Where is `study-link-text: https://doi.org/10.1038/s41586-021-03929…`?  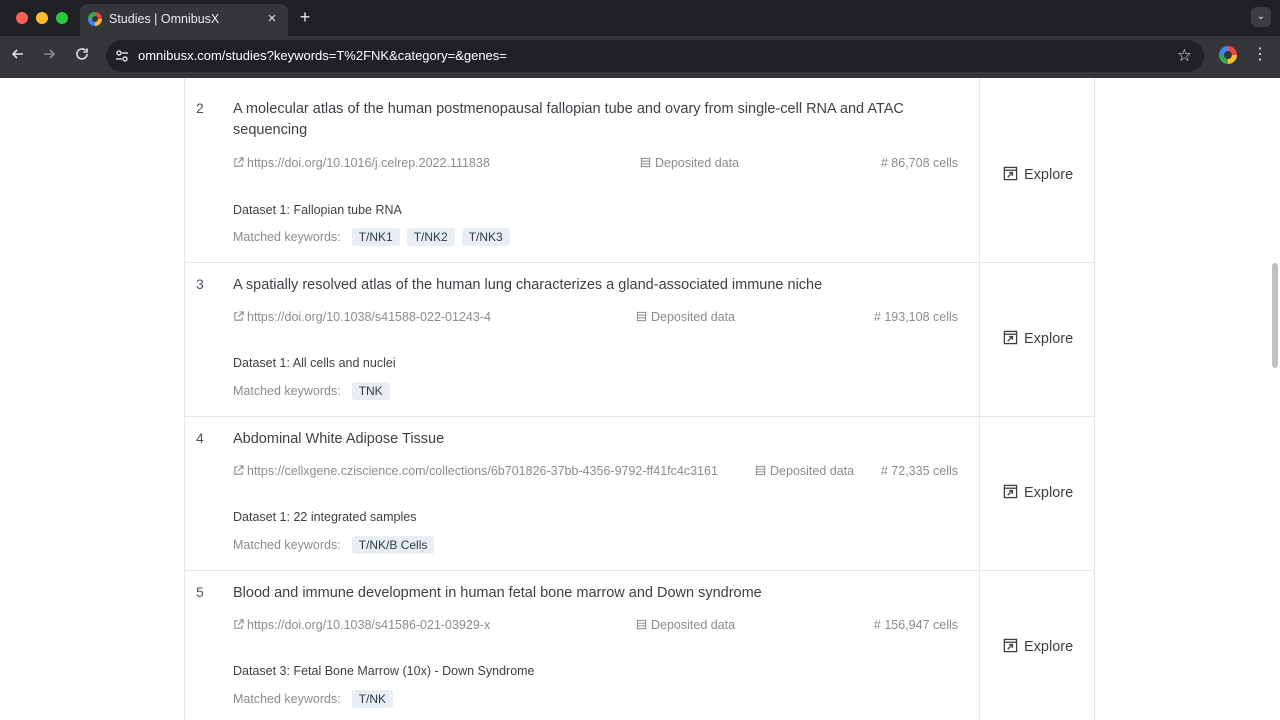
study-link-text: https://doi.org/10.1038/s41586-021-03929… is located at coordinates (369, 625).